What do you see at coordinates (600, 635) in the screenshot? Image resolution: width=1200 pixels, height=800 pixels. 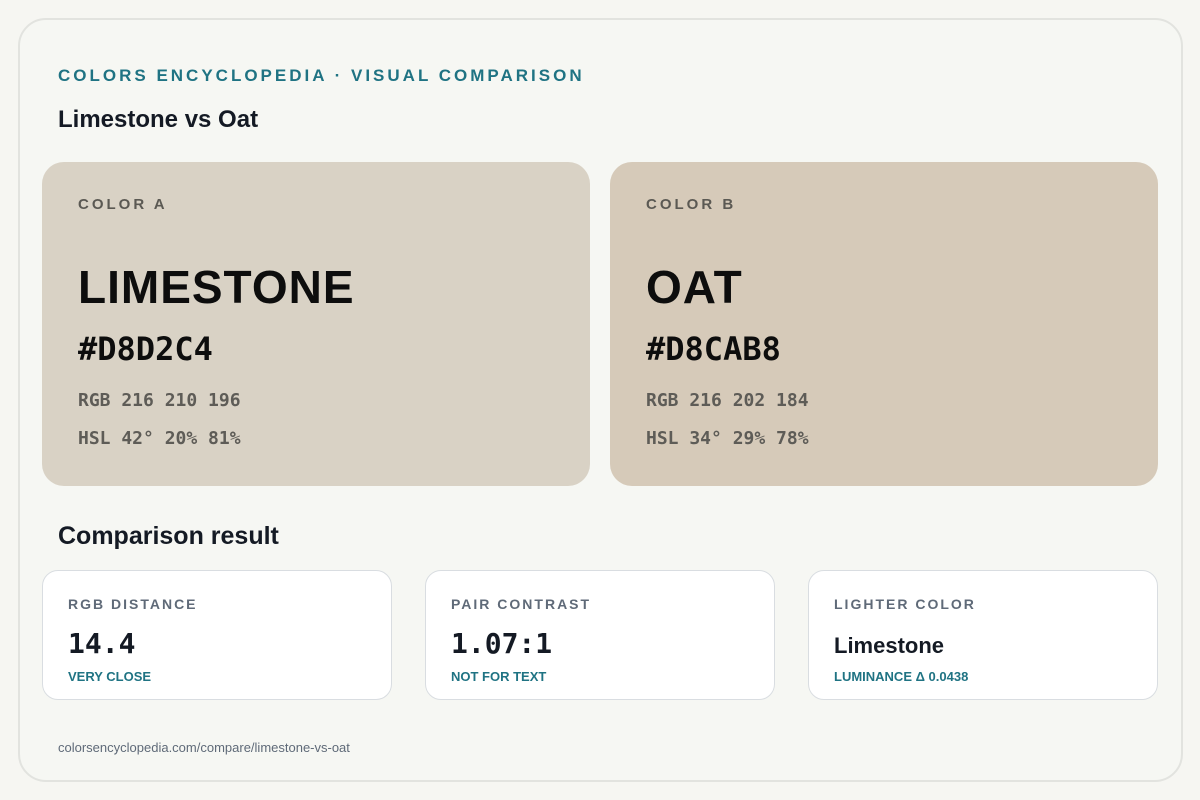 I see `pair-contrast-card: PAIR CONTRAST 1.07:1 NOT FOR TEXT` at bounding box center [600, 635].